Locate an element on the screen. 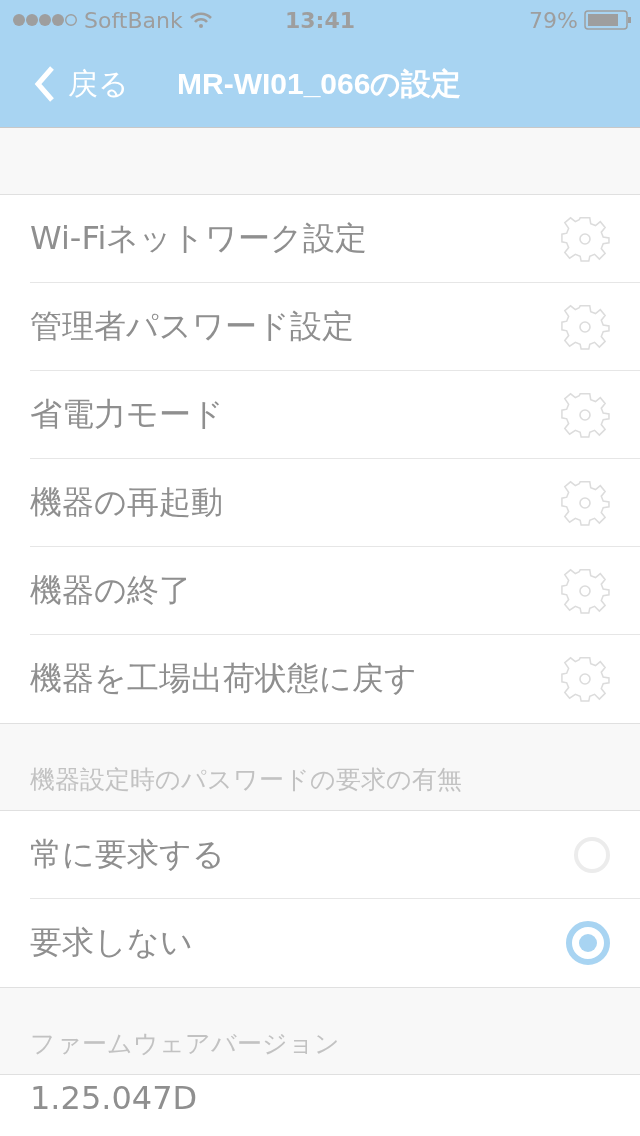 This screenshot has height=1136, width=640. clock-time: 13:41 is located at coordinates (320, 20).